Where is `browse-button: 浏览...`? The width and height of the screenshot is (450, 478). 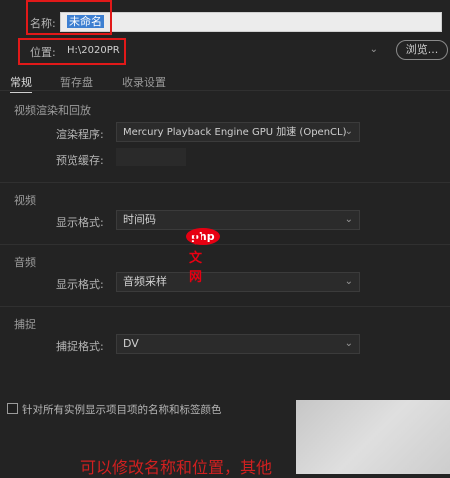 browse-button: 浏览... is located at coordinates (422, 50).